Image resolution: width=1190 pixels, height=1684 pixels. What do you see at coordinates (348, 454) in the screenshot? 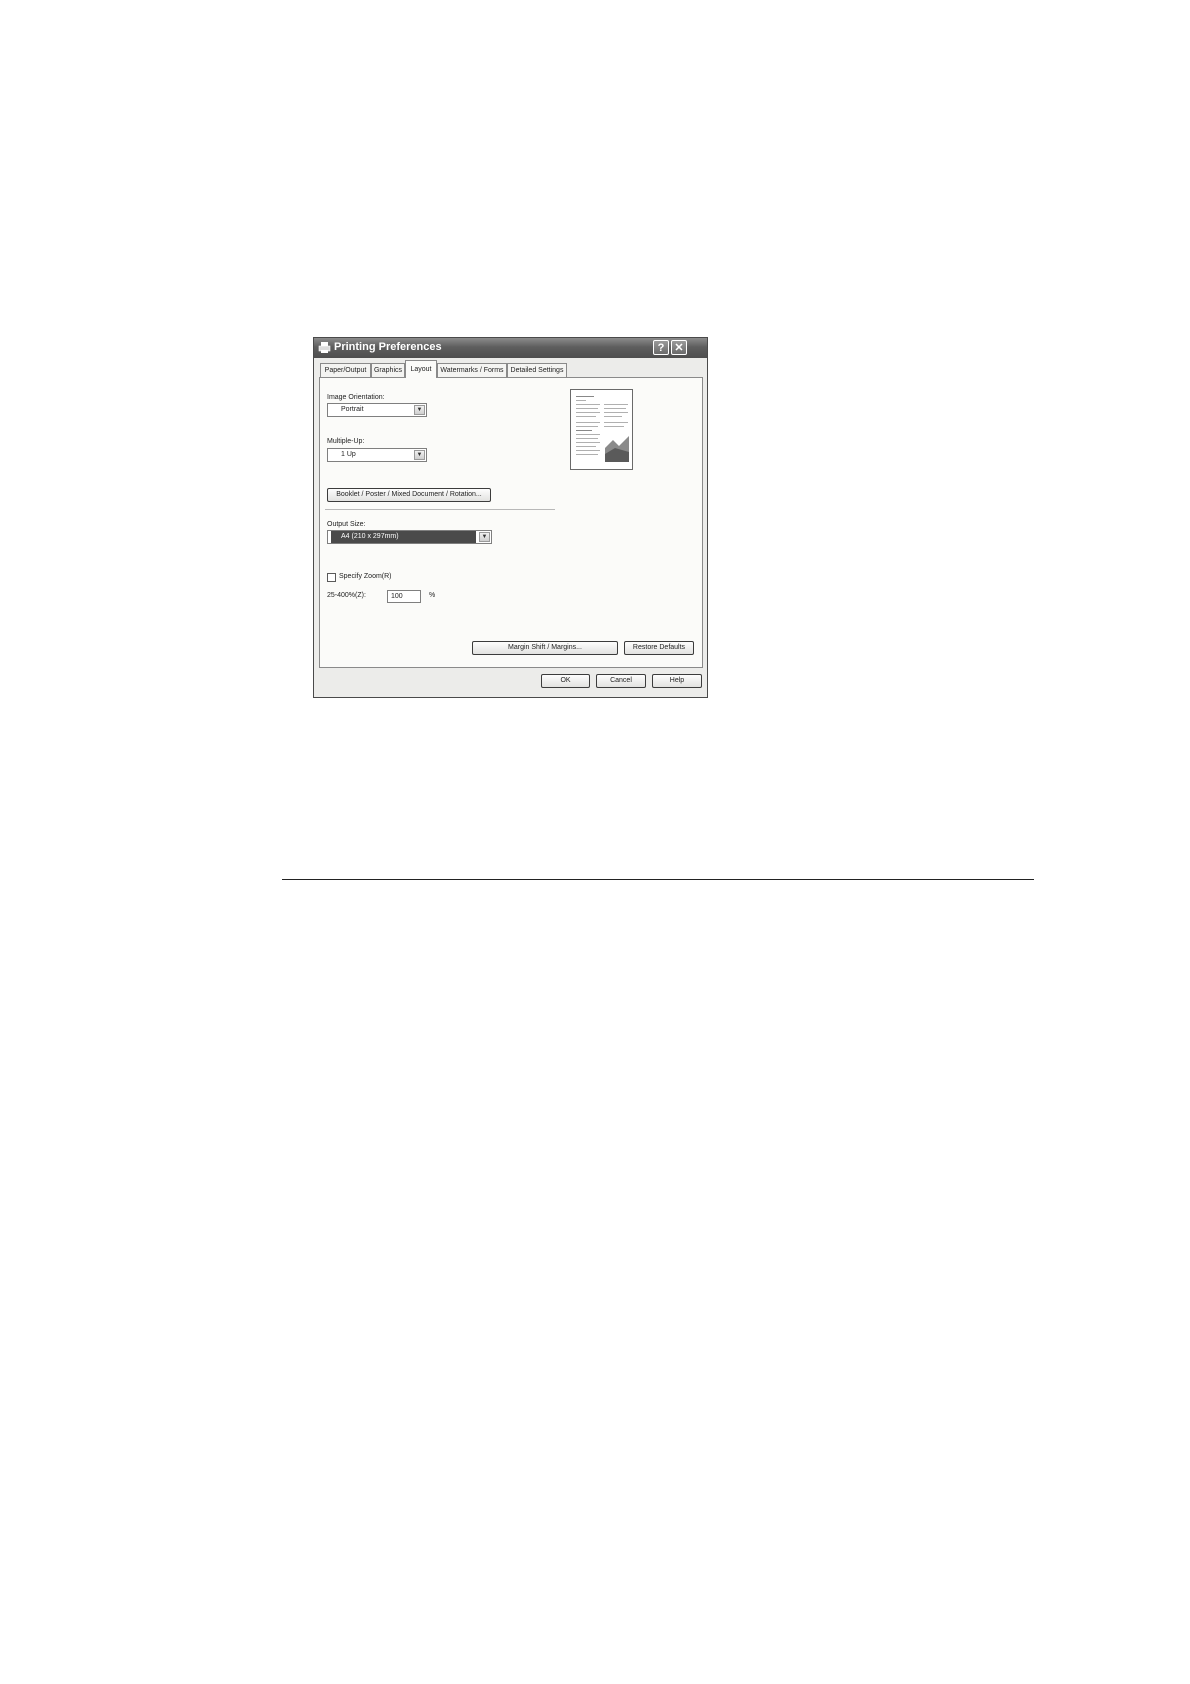
I see `multiple-up-value: 1 Up` at bounding box center [348, 454].